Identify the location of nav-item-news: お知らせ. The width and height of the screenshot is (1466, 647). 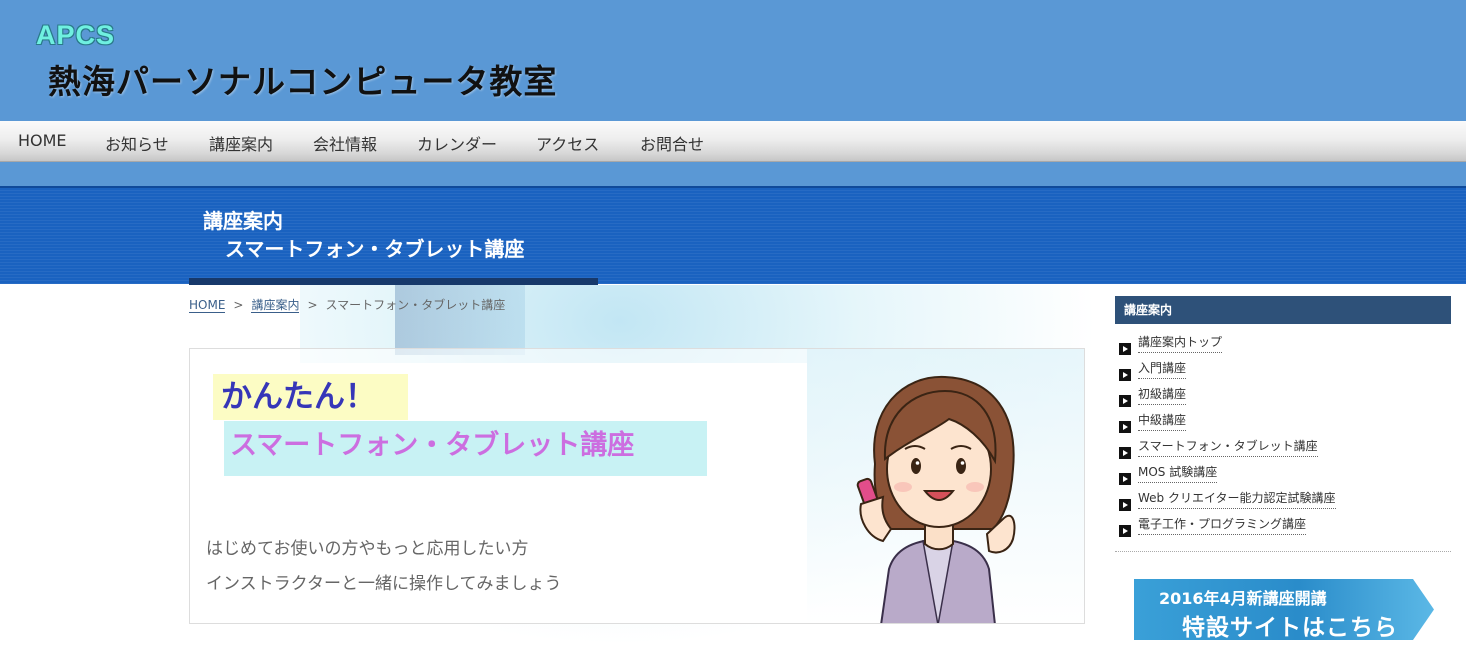
(137, 143).